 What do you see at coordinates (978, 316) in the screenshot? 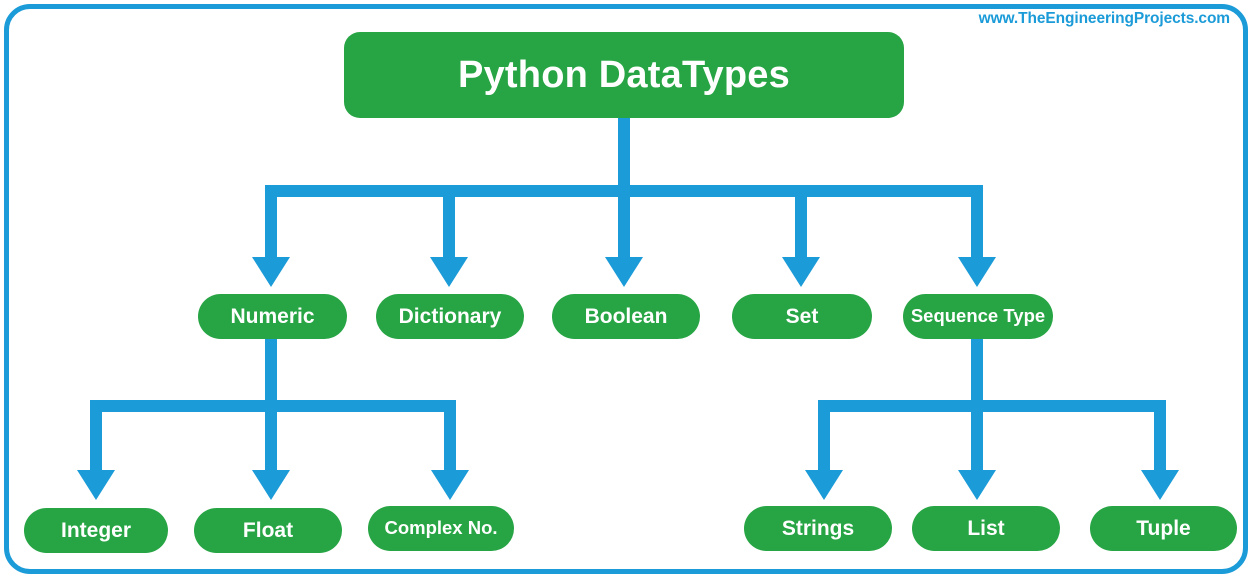
I see `node-sequence-type: Sequence Type` at bounding box center [978, 316].